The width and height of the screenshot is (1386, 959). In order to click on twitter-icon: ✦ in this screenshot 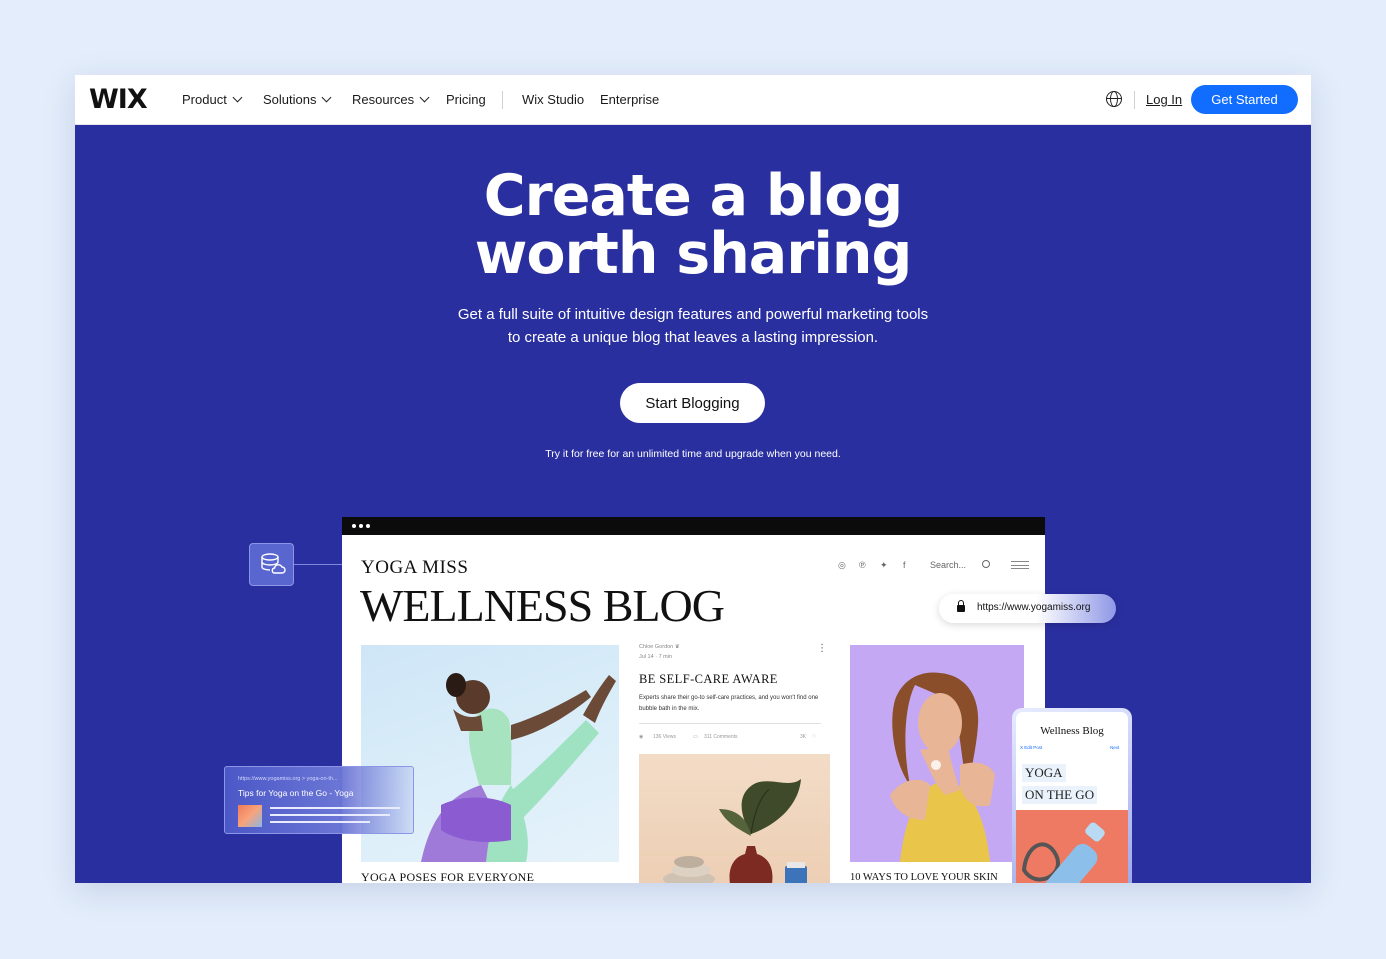, I will do `click(884, 565)`.